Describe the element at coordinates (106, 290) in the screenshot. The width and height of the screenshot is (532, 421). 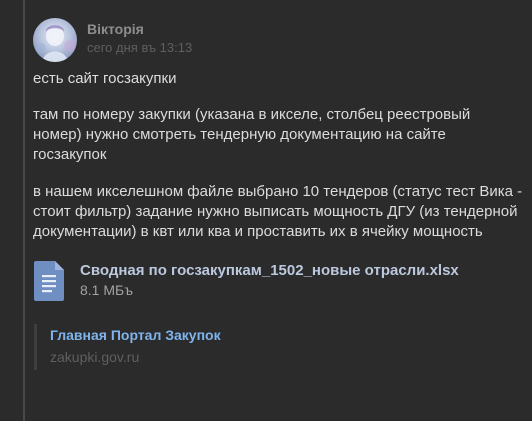
I see `file-size: 8.1 МБъ` at that location.